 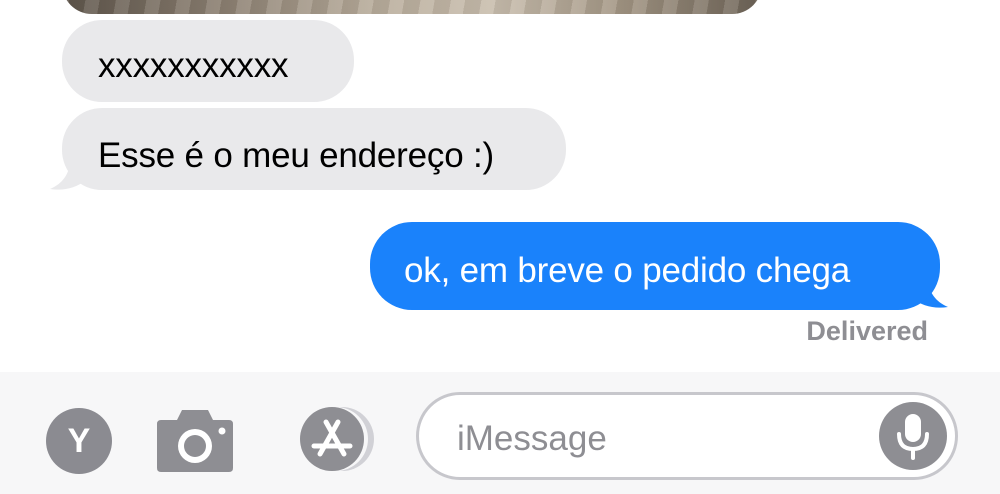 I want to click on dictation-button, so click(x=913, y=436).